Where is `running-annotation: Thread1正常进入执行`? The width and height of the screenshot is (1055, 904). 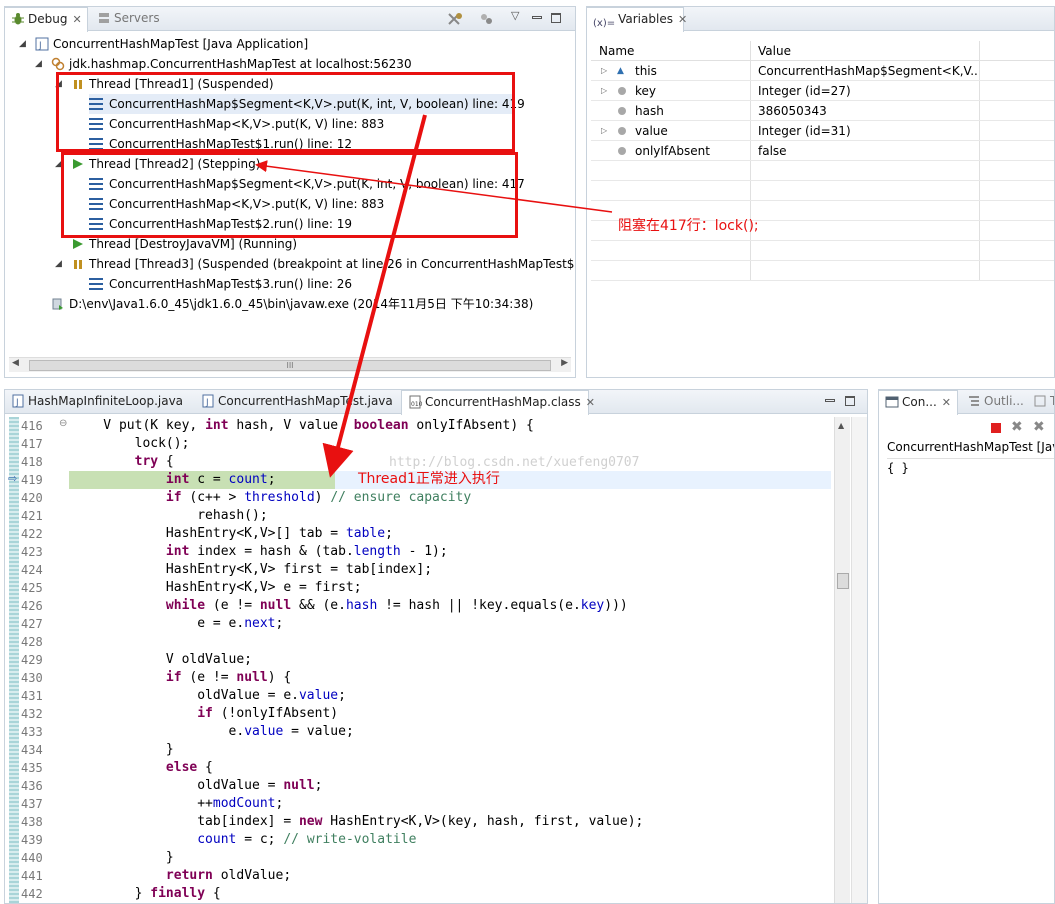 running-annotation: Thread1正常进入执行 is located at coordinates (429, 479).